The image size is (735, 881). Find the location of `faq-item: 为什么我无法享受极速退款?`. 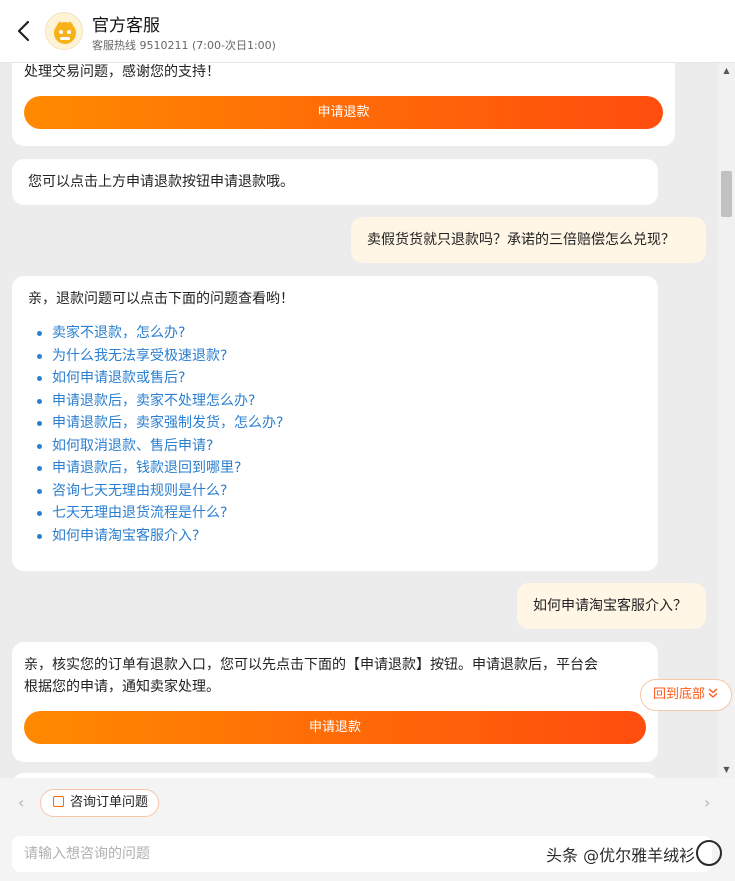

faq-item: 为什么我无法享受极速退款? is located at coordinates (157, 356).